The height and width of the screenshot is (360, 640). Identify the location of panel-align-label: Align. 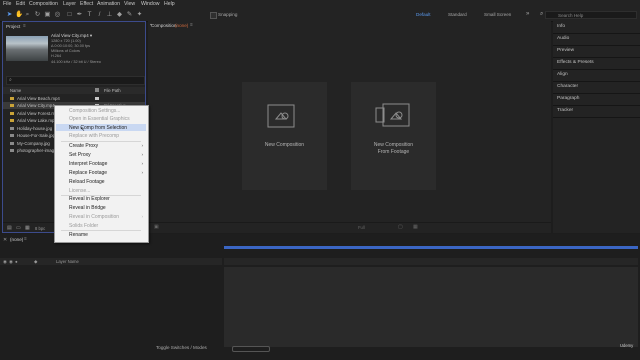
(562, 74).